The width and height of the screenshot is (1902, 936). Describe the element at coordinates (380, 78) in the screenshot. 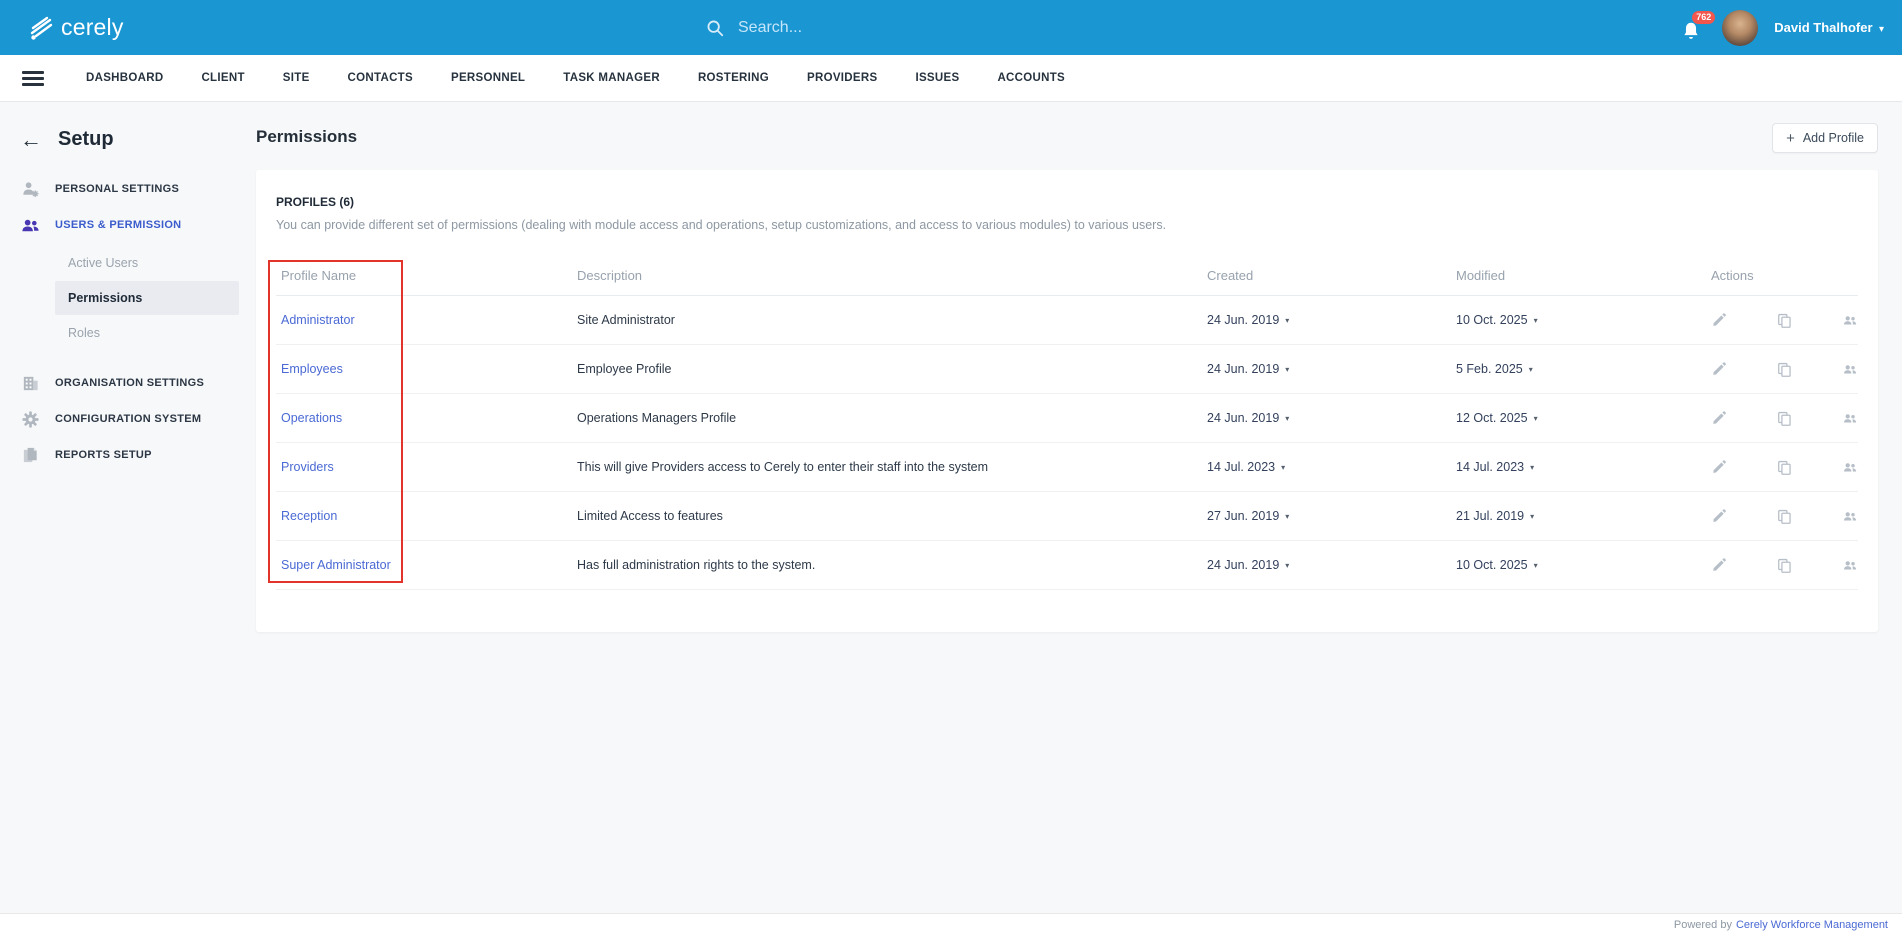

I see `nav-contacts: CONTACTS` at that location.